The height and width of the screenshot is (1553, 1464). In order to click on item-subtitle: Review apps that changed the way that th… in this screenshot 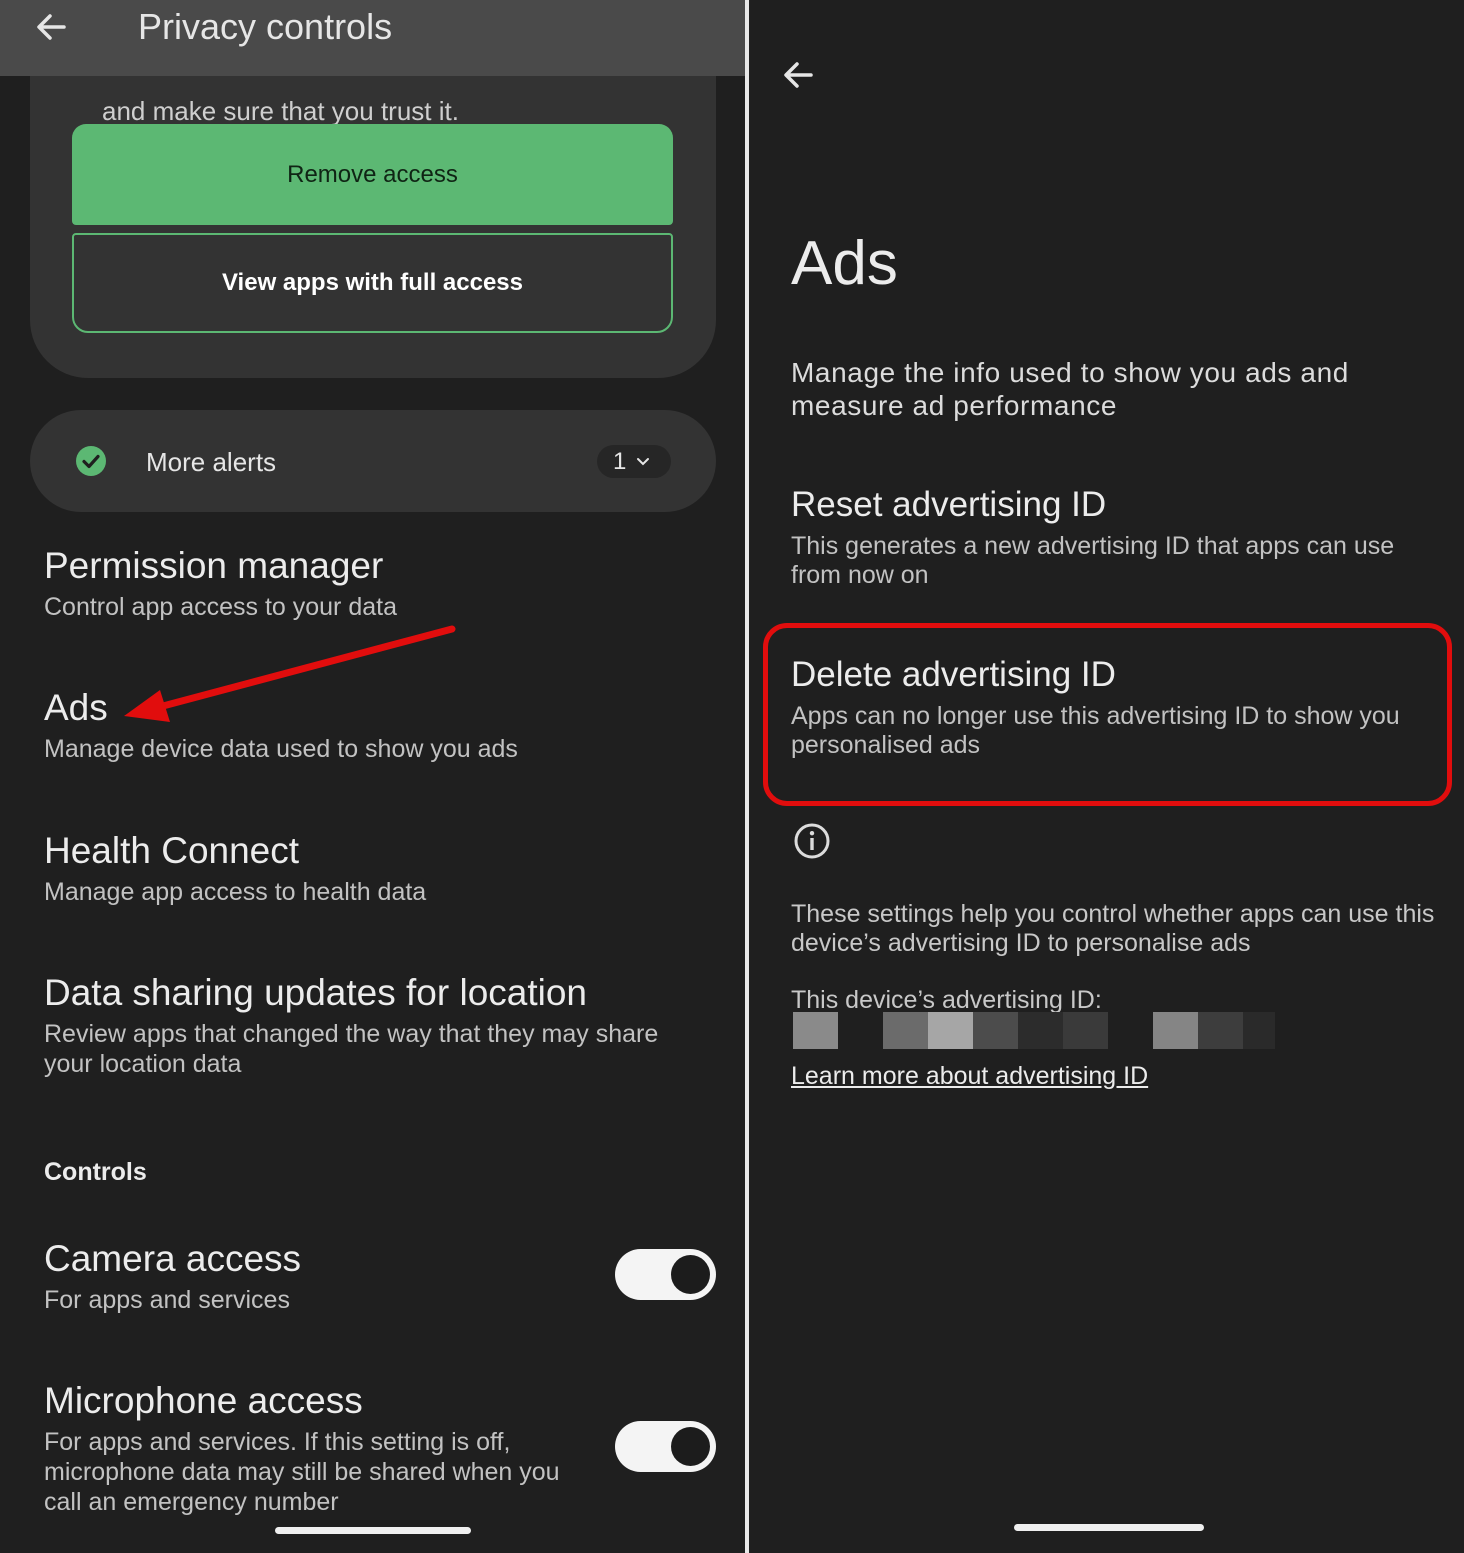, I will do `click(351, 1049)`.